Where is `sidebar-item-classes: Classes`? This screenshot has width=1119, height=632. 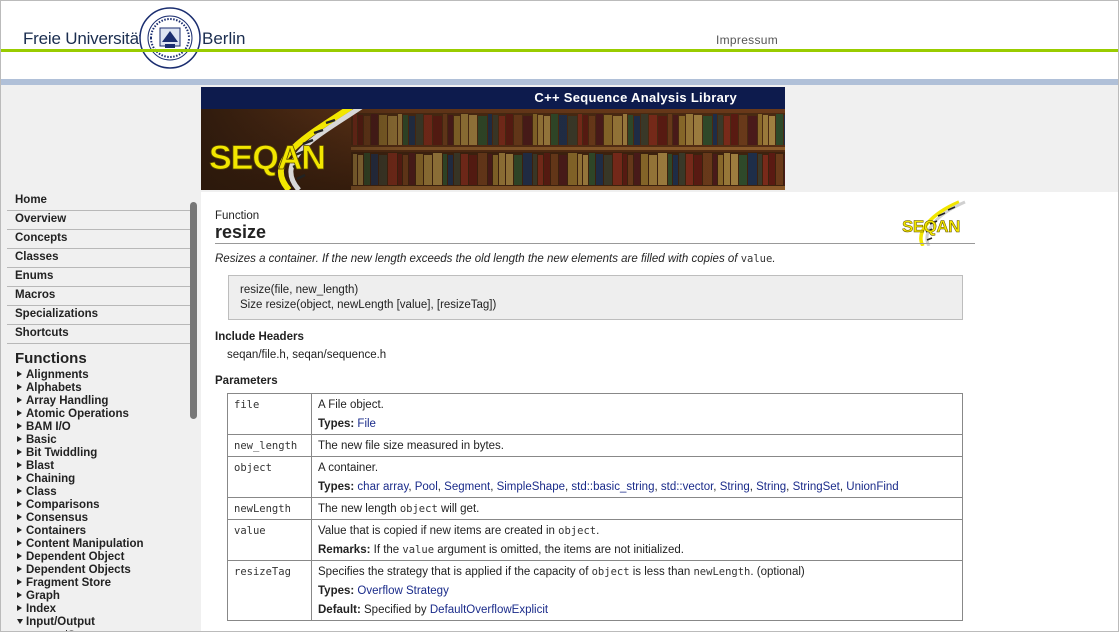 sidebar-item-classes: Classes is located at coordinates (100, 258).